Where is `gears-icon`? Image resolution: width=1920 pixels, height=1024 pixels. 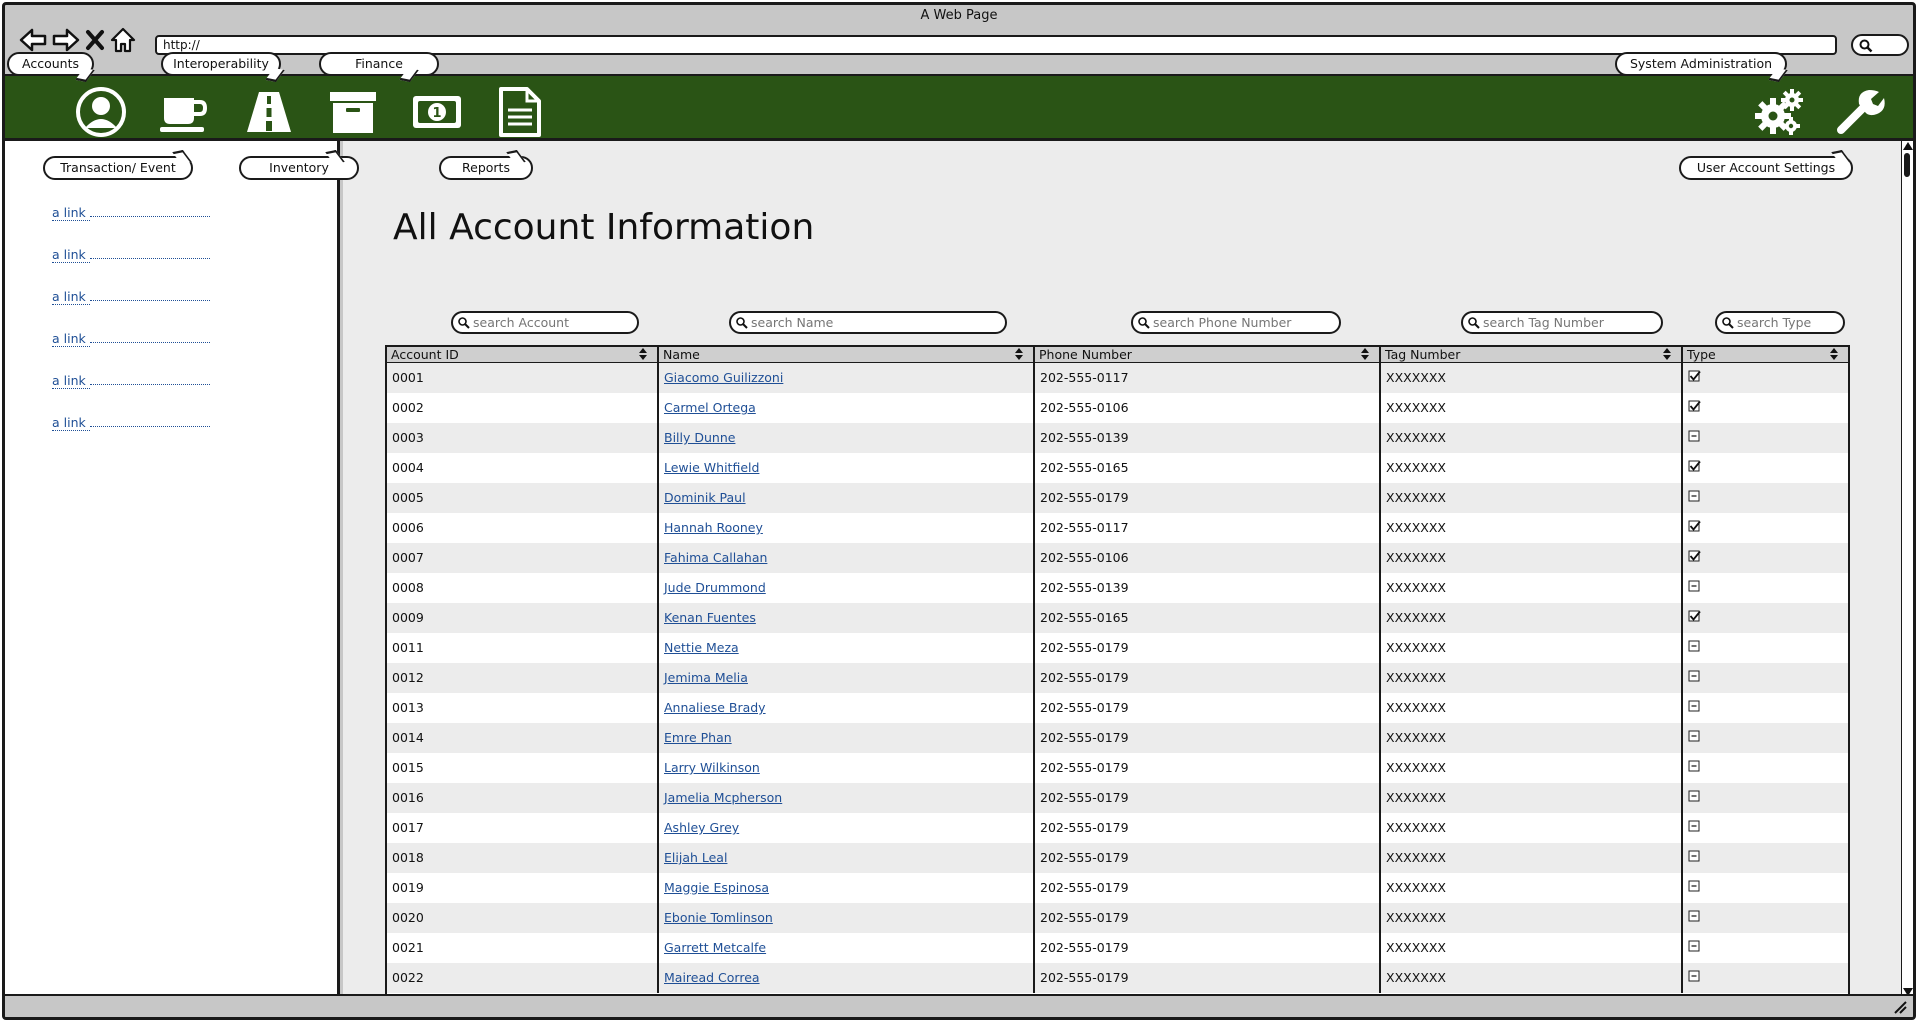 gears-icon is located at coordinates (1779, 112).